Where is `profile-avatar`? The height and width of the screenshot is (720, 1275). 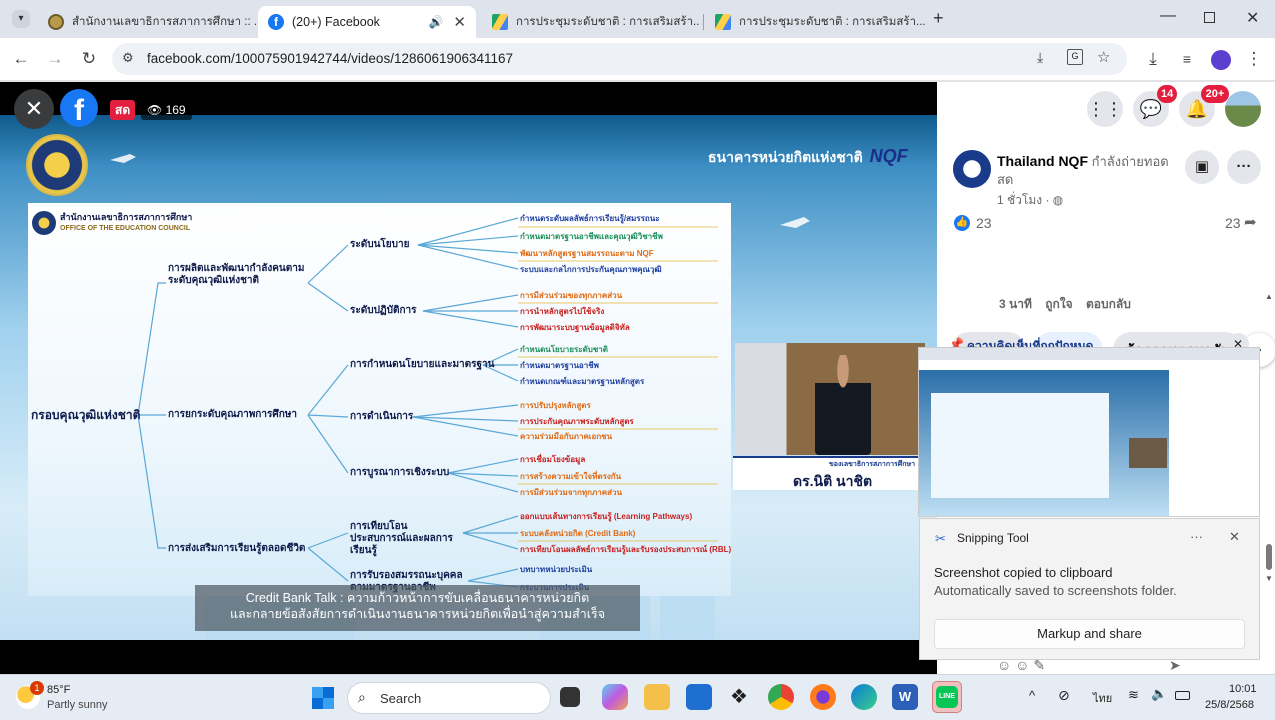
profile-avatar is located at coordinates (1221, 60).